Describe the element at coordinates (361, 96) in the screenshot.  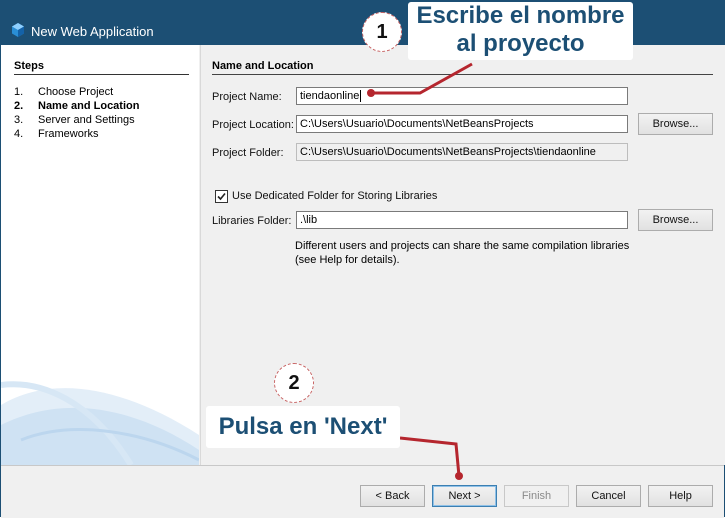
I see `text-cursor` at that location.